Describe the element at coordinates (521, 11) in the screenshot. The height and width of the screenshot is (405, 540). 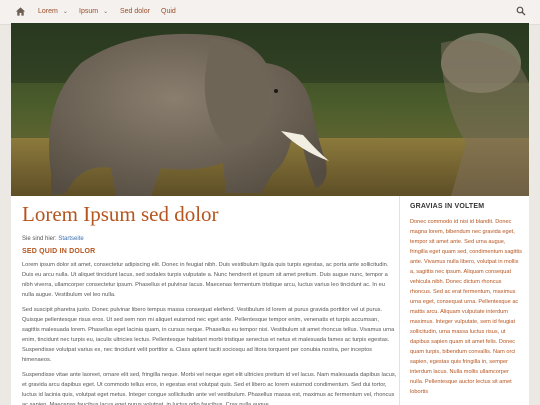
I see `search-icon` at that location.